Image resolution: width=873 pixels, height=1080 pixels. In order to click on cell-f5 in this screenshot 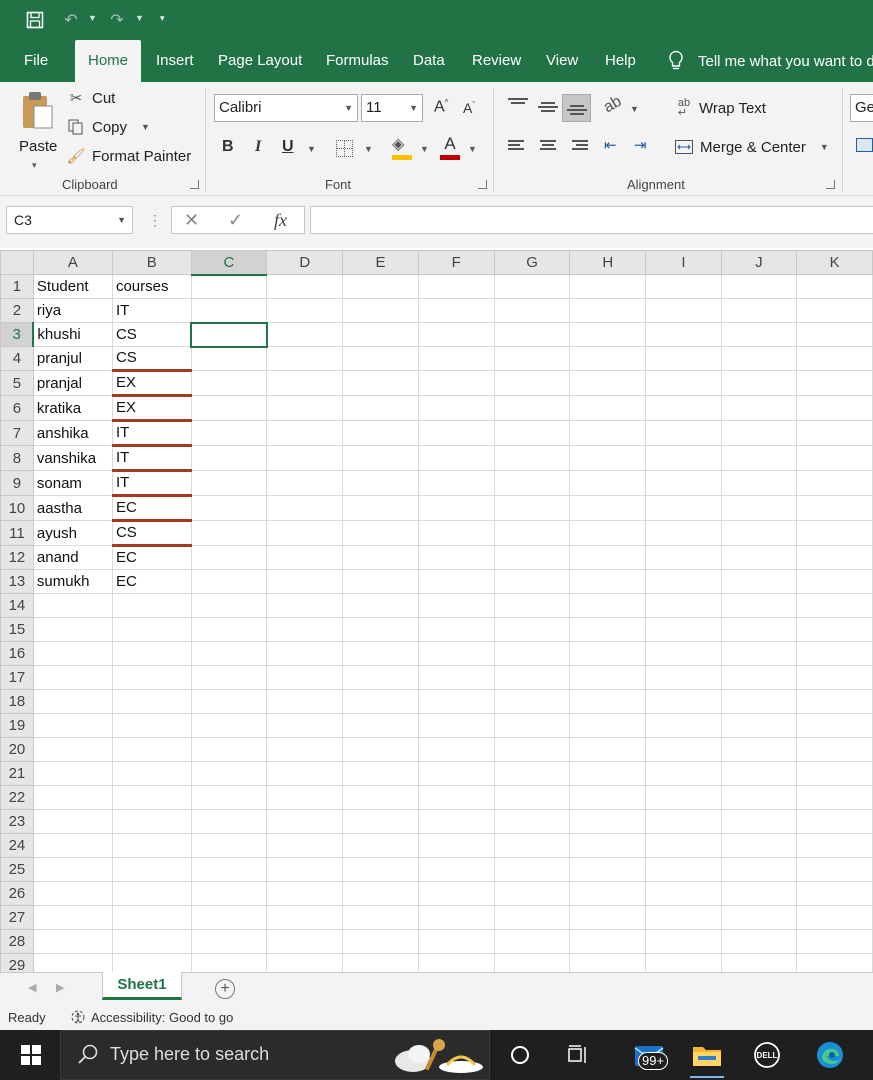, I will do `click(456, 383)`.